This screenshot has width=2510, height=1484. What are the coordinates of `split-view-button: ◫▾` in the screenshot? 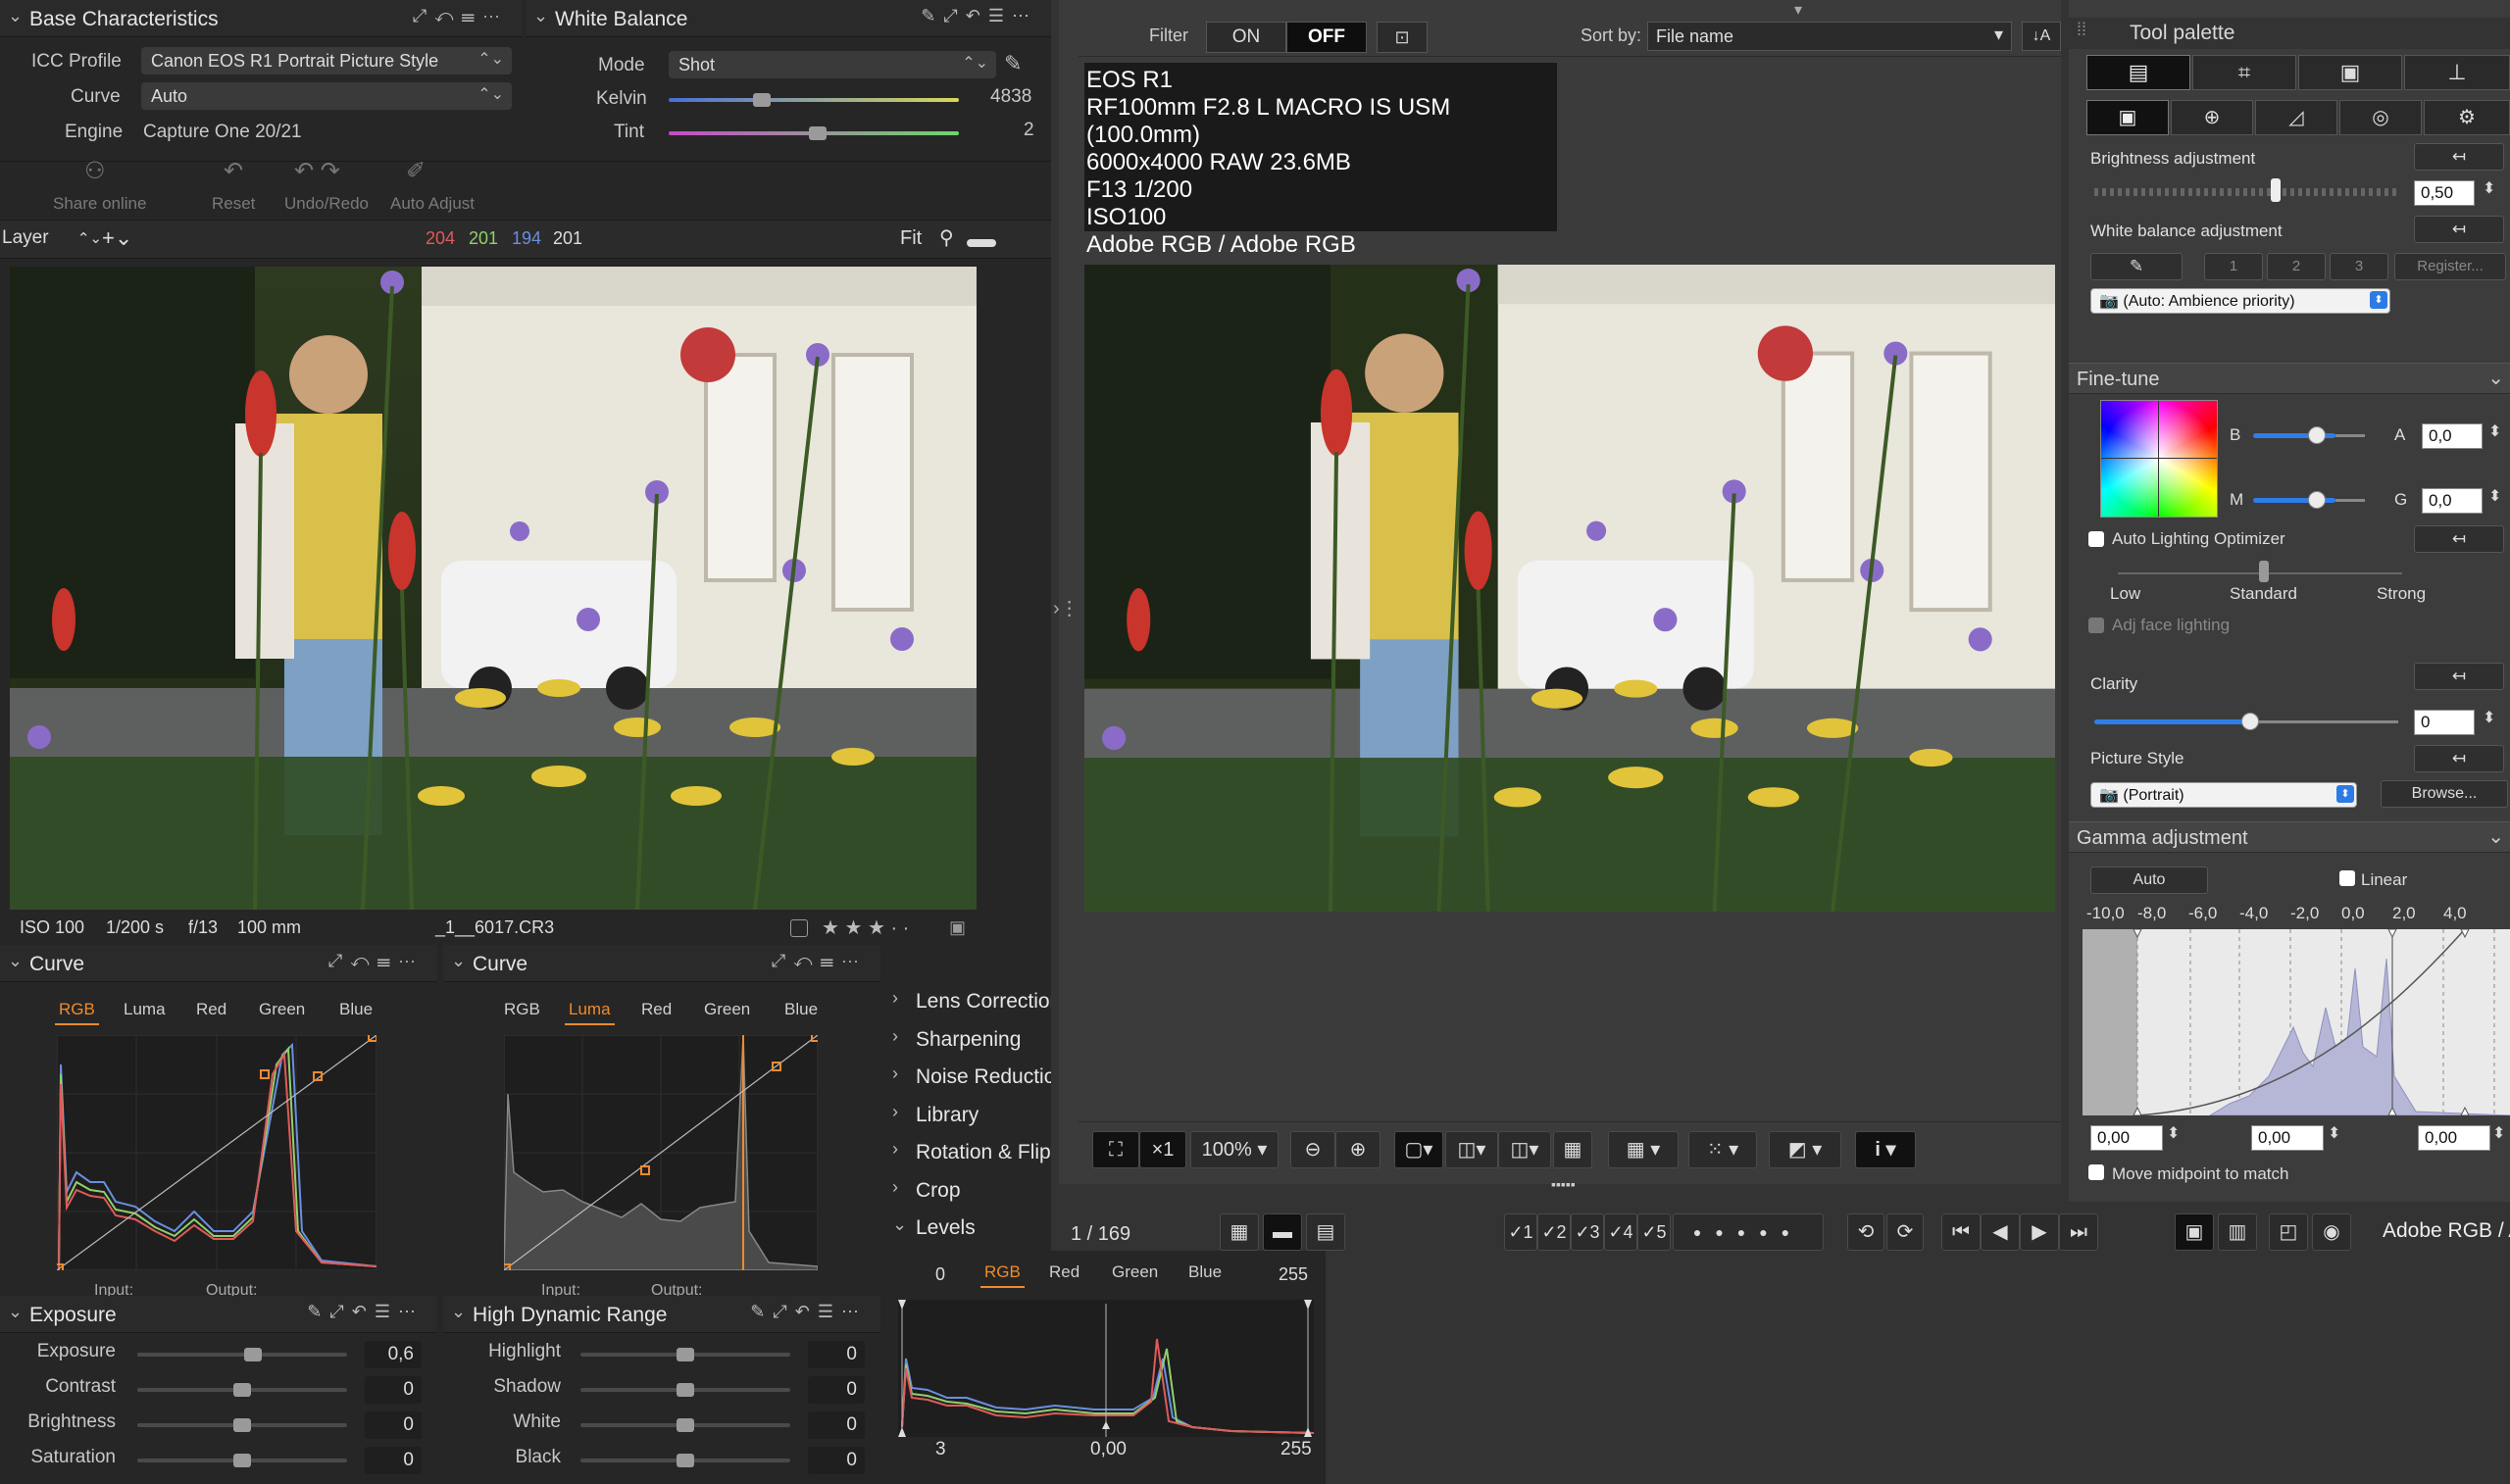 It's located at (1524, 1149).